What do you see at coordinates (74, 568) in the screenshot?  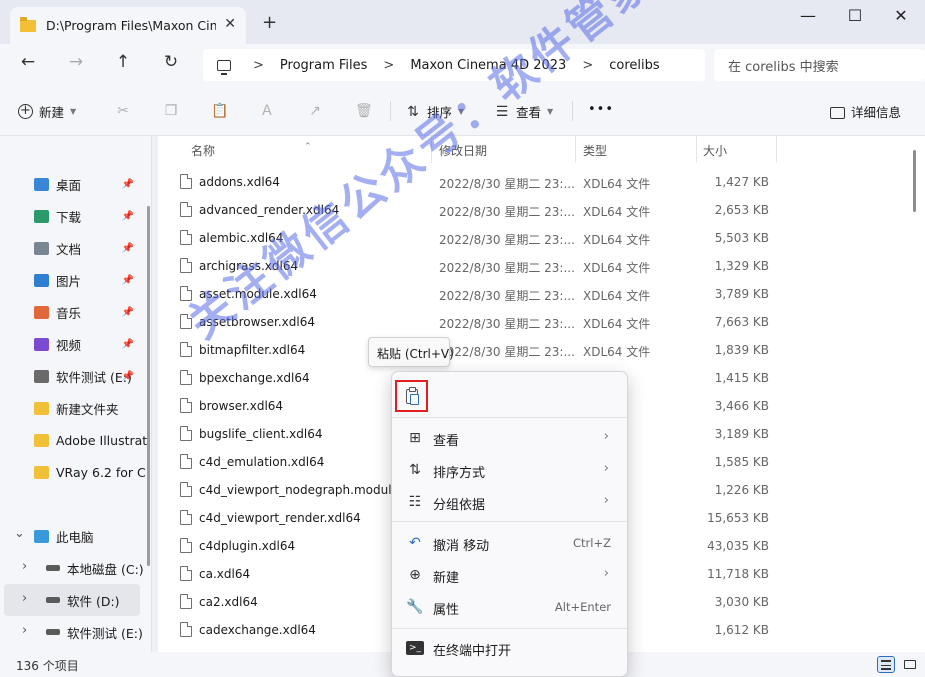 I see `sidebar-item-drive: › 本地磁盘 (C:)` at bounding box center [74, 568].